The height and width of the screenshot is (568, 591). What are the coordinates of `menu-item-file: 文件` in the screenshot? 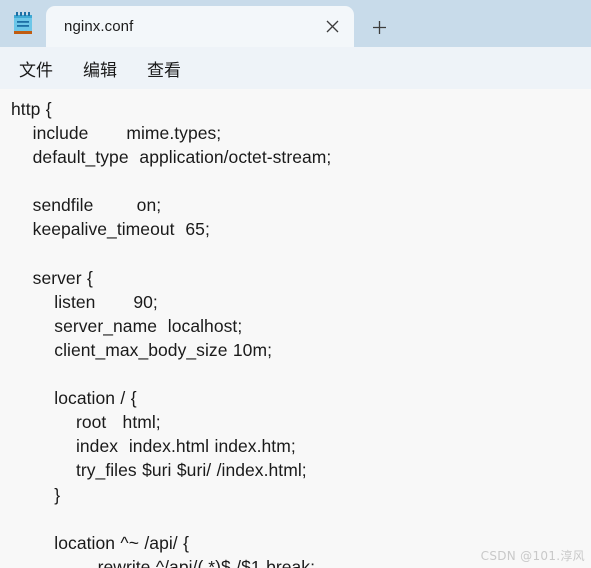 It's located at (36, 68).